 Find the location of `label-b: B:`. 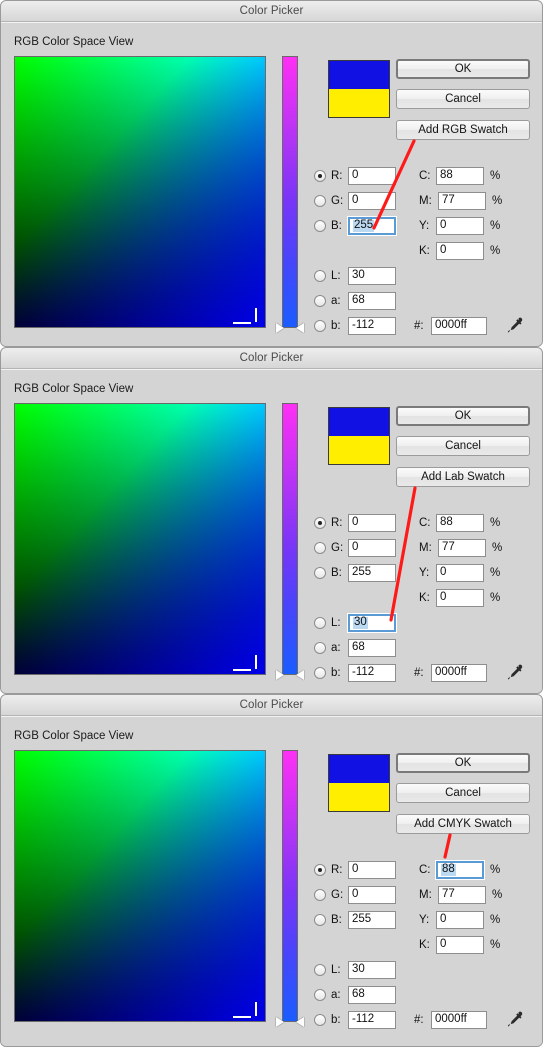

label-b: B: is located at coordinates (336, 920).